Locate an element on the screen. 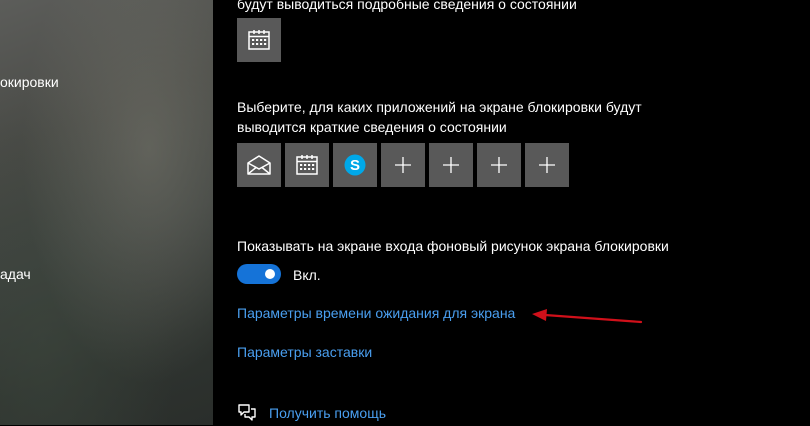 The width and height of the screenshot is (810, 426). sidebar-item-label: адач is located at coordinates (15, 274).